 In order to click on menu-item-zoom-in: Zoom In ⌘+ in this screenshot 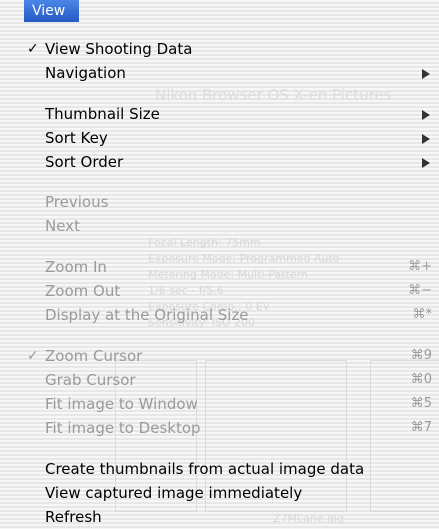, I will do `click(219, 267)`.